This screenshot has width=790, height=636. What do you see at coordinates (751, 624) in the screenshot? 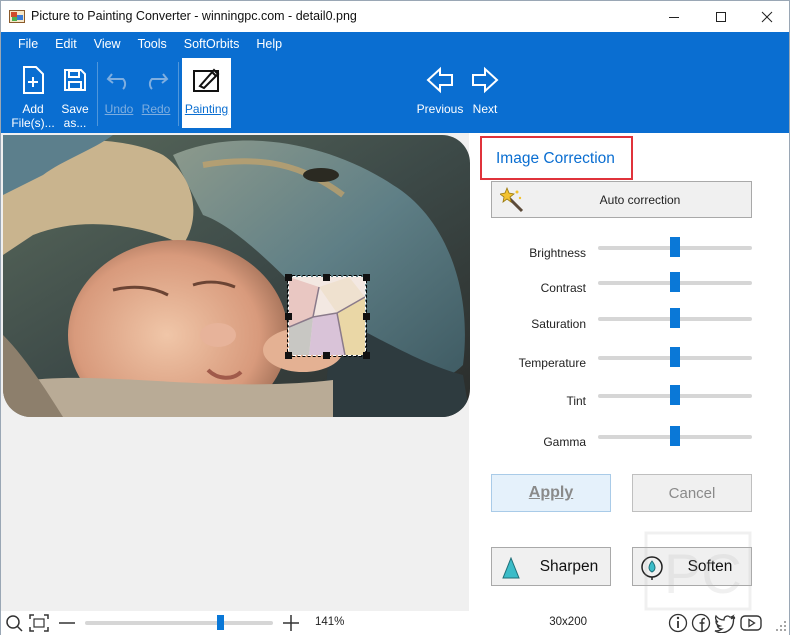
I see `youtube-icon` at bounding box center [751, 624].